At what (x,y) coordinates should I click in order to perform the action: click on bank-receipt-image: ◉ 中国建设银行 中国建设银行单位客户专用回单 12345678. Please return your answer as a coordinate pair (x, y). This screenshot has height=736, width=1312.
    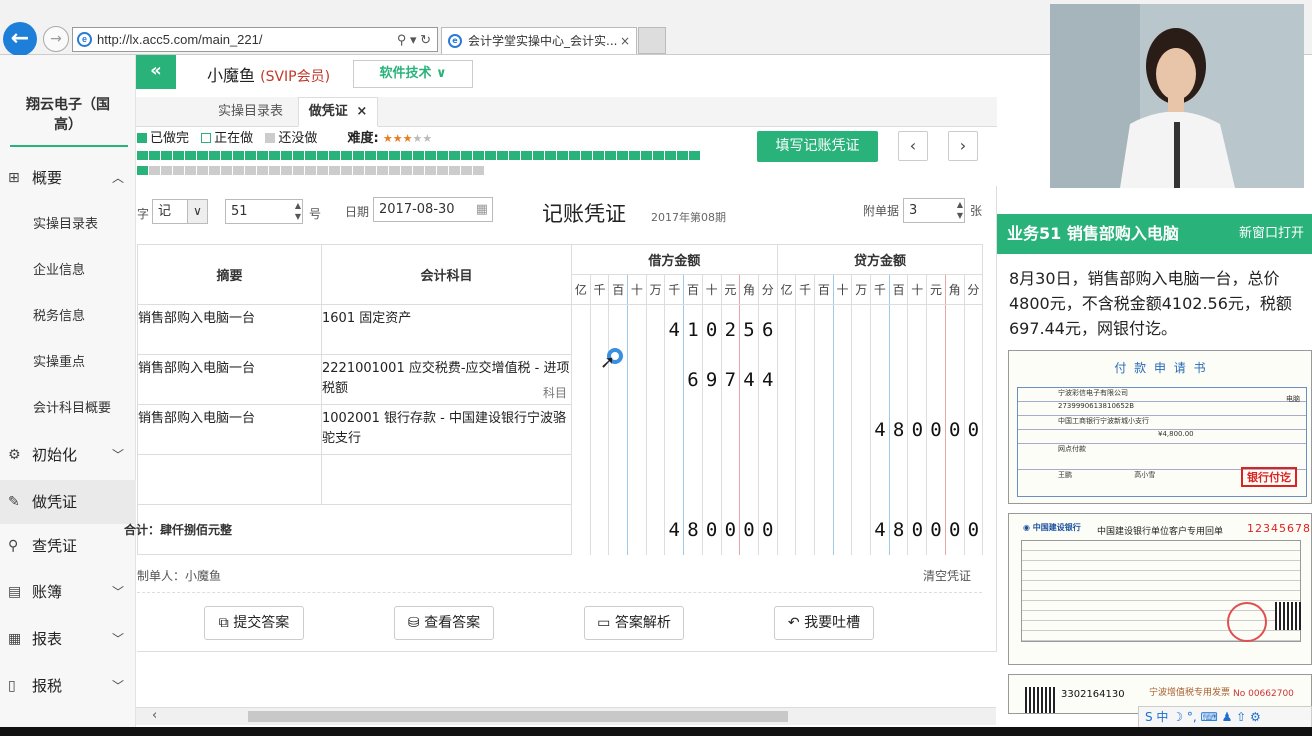
    Looking at the image, I should click on (1160, 589).